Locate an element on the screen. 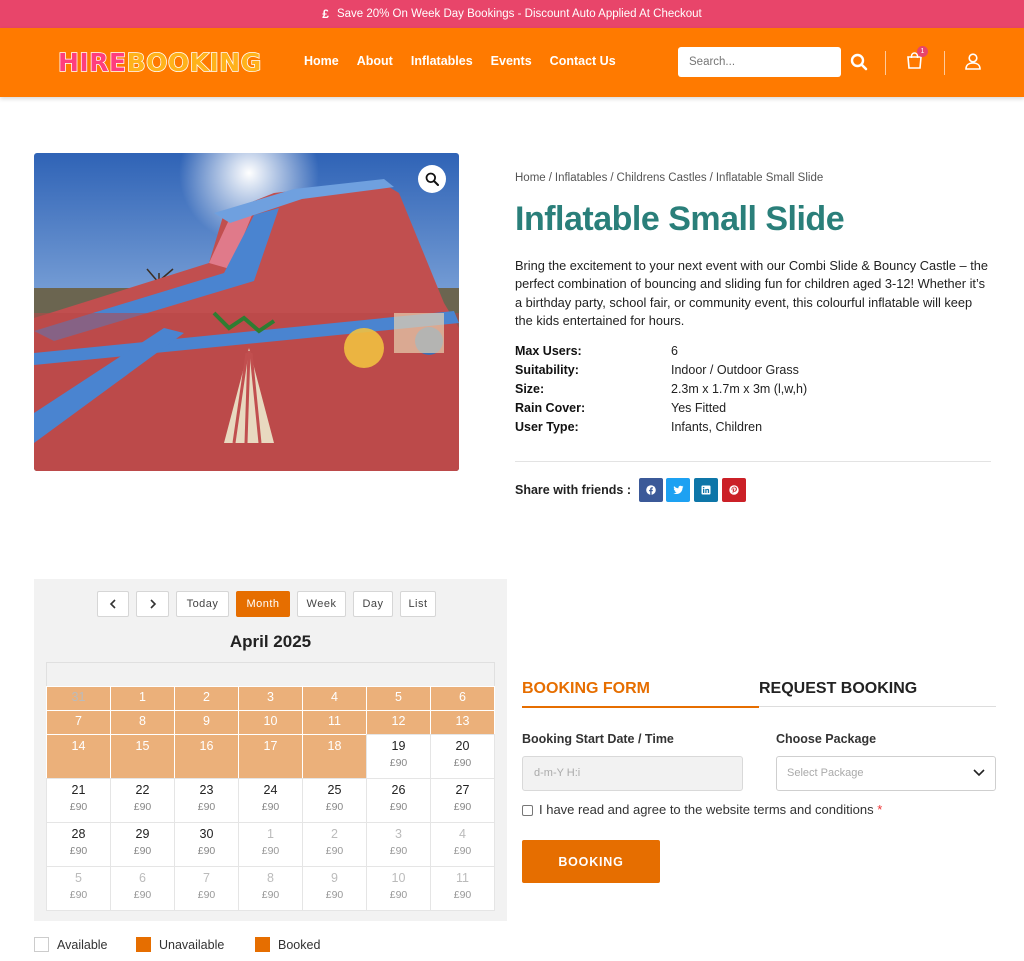 The width and height of the screenshot is (1024, 961). calendar-day-number: 3 is located at coordinates (398, 834).